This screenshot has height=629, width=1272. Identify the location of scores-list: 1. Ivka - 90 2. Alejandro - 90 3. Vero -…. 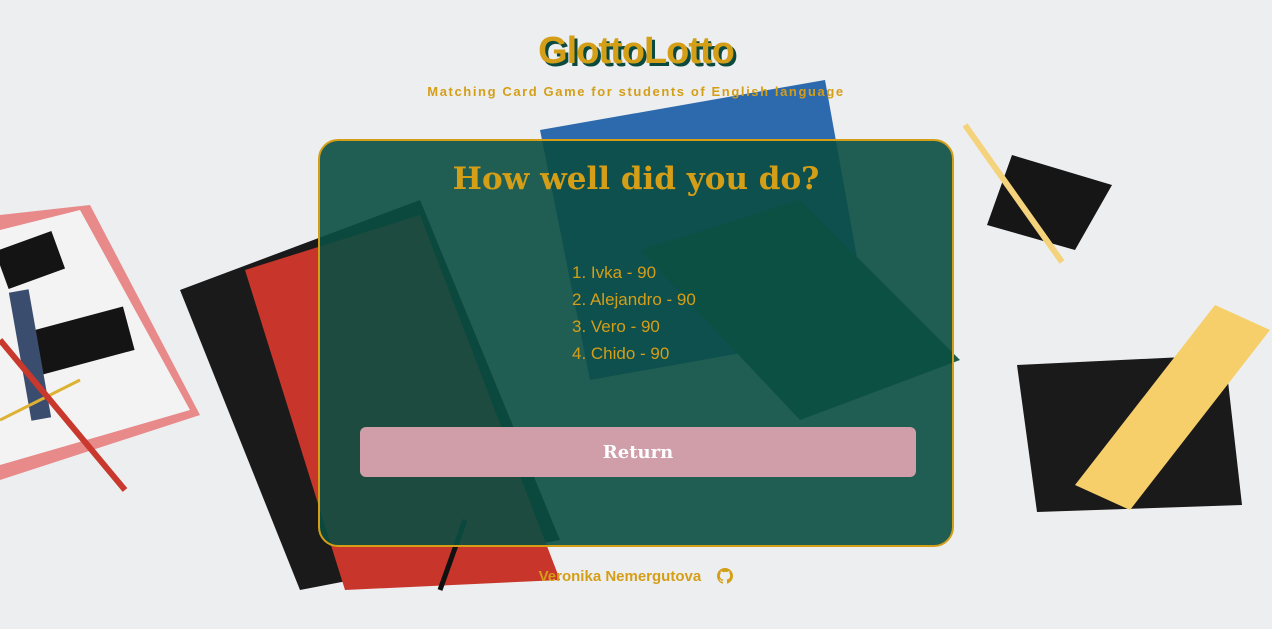
(634, 313).